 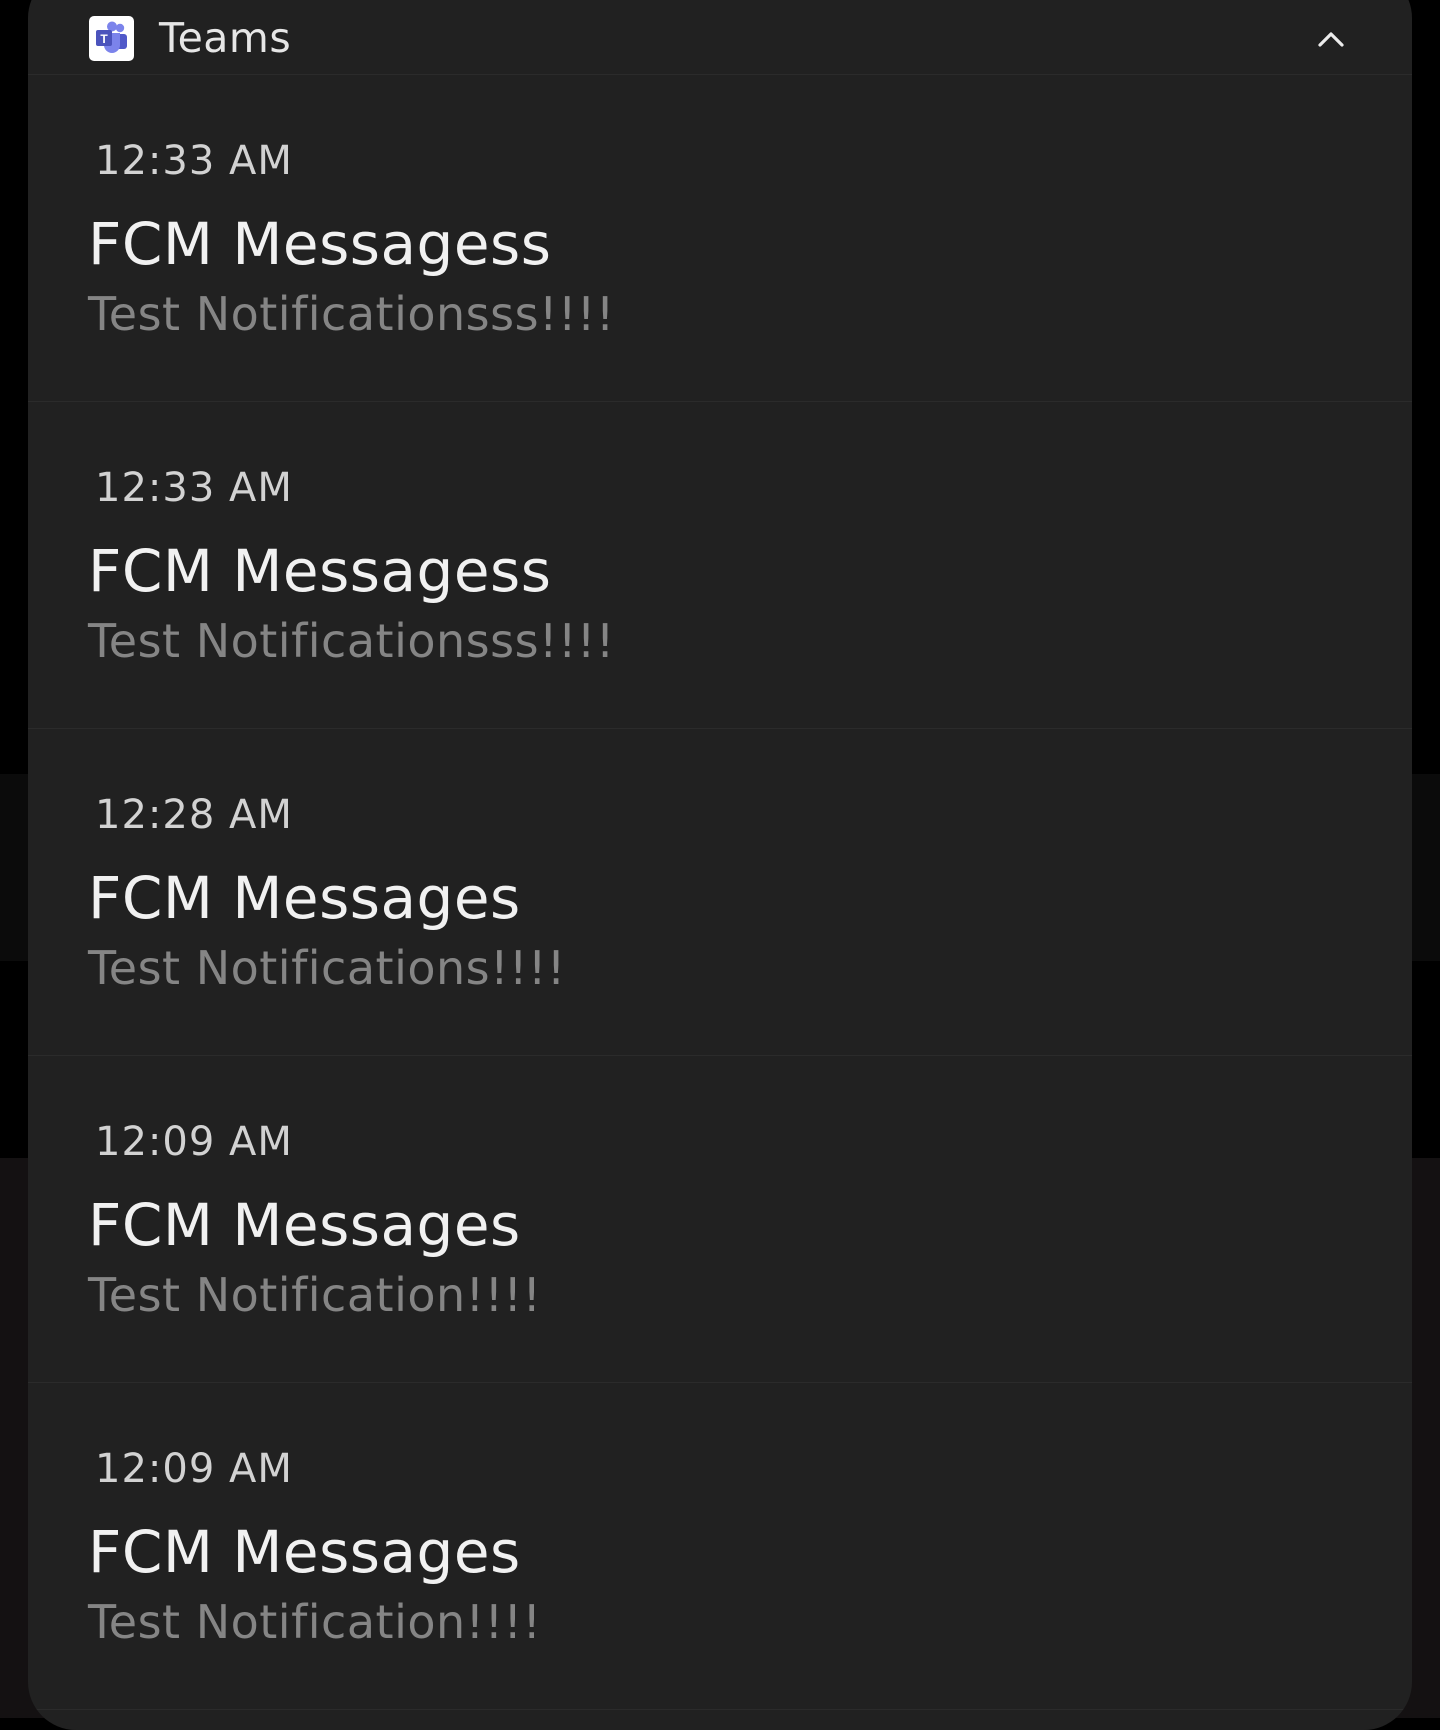 What do you see at coordinates (104, 39) in the screenshot?
I see `svg-text: T` at bounding box center [104, 39].